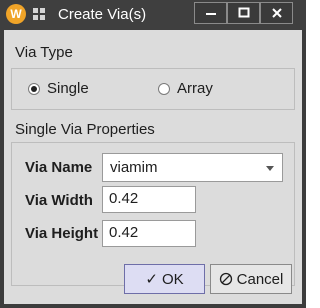 This screenshot has width=320, height=308. I want to click on radio-array-label: Array, so click(195, 88).